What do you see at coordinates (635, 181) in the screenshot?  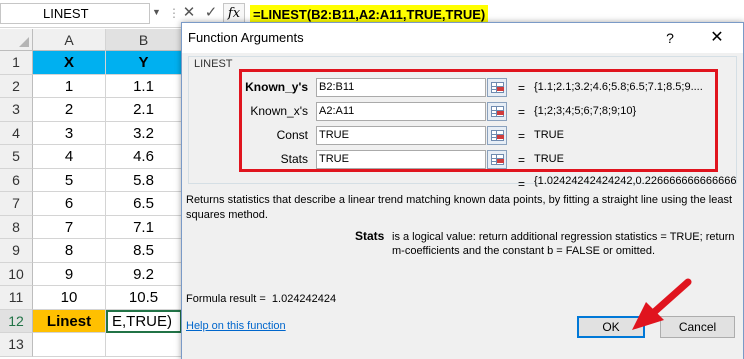 I see `function-result-preview: {1.02424242424242,0.226666666666666` at bounding box center [635, 181].